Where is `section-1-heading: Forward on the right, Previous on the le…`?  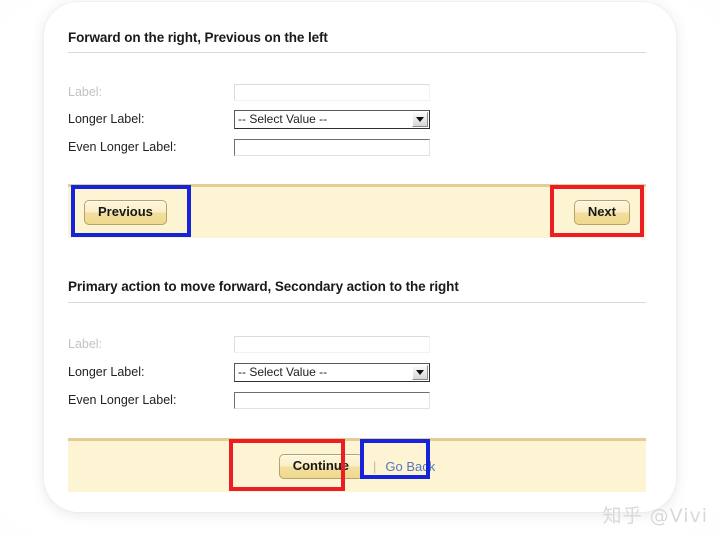
section-1-heading: Forward on the right, Previous on the le… is located at coordinates (198, 37).